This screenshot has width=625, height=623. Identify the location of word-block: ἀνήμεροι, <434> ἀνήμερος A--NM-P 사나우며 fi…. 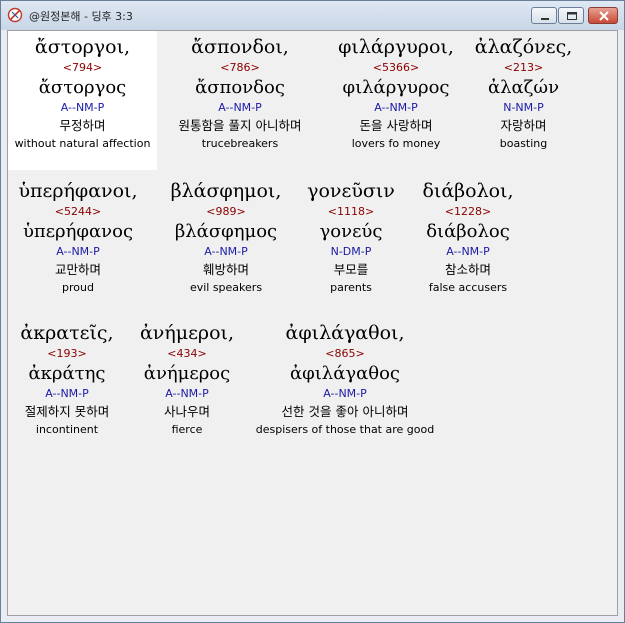
(187, 377).